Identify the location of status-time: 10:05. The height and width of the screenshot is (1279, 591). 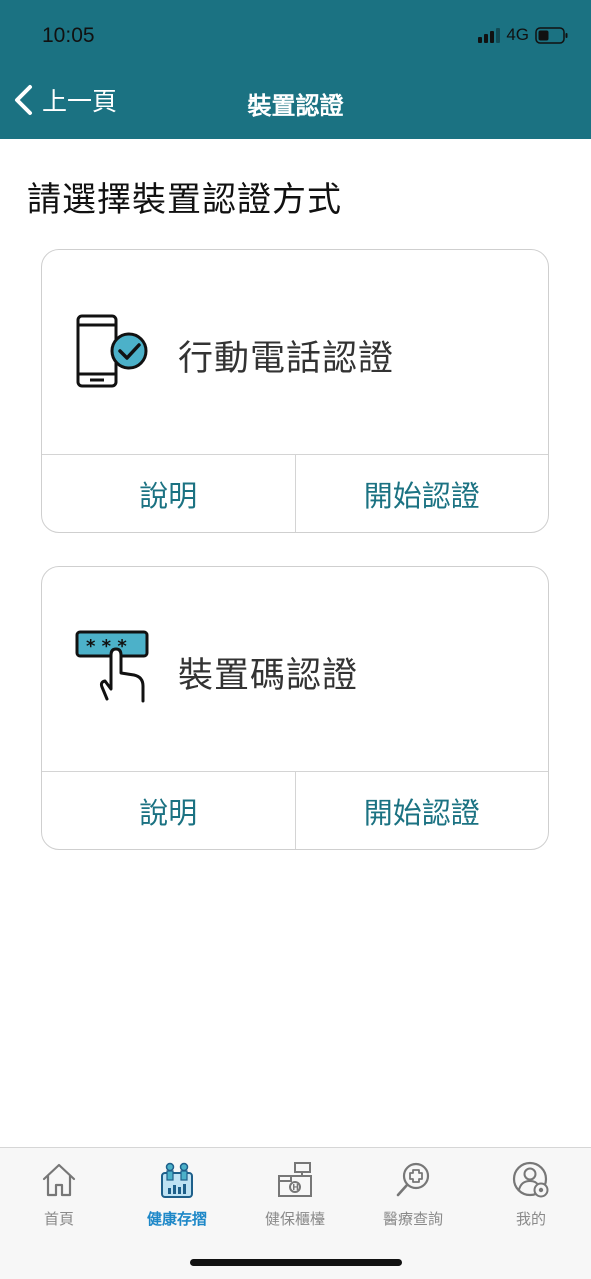
(68, 35).